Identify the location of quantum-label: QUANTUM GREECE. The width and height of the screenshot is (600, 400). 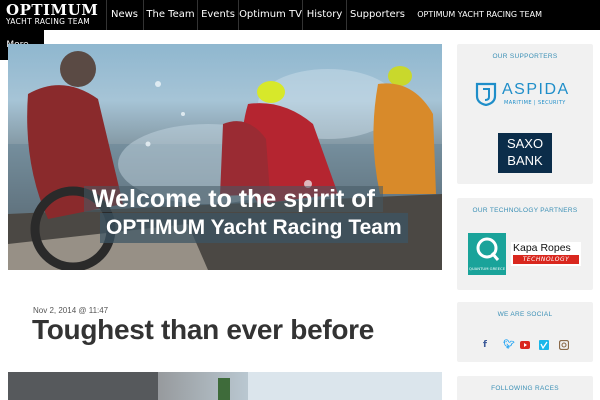
(487, 268).